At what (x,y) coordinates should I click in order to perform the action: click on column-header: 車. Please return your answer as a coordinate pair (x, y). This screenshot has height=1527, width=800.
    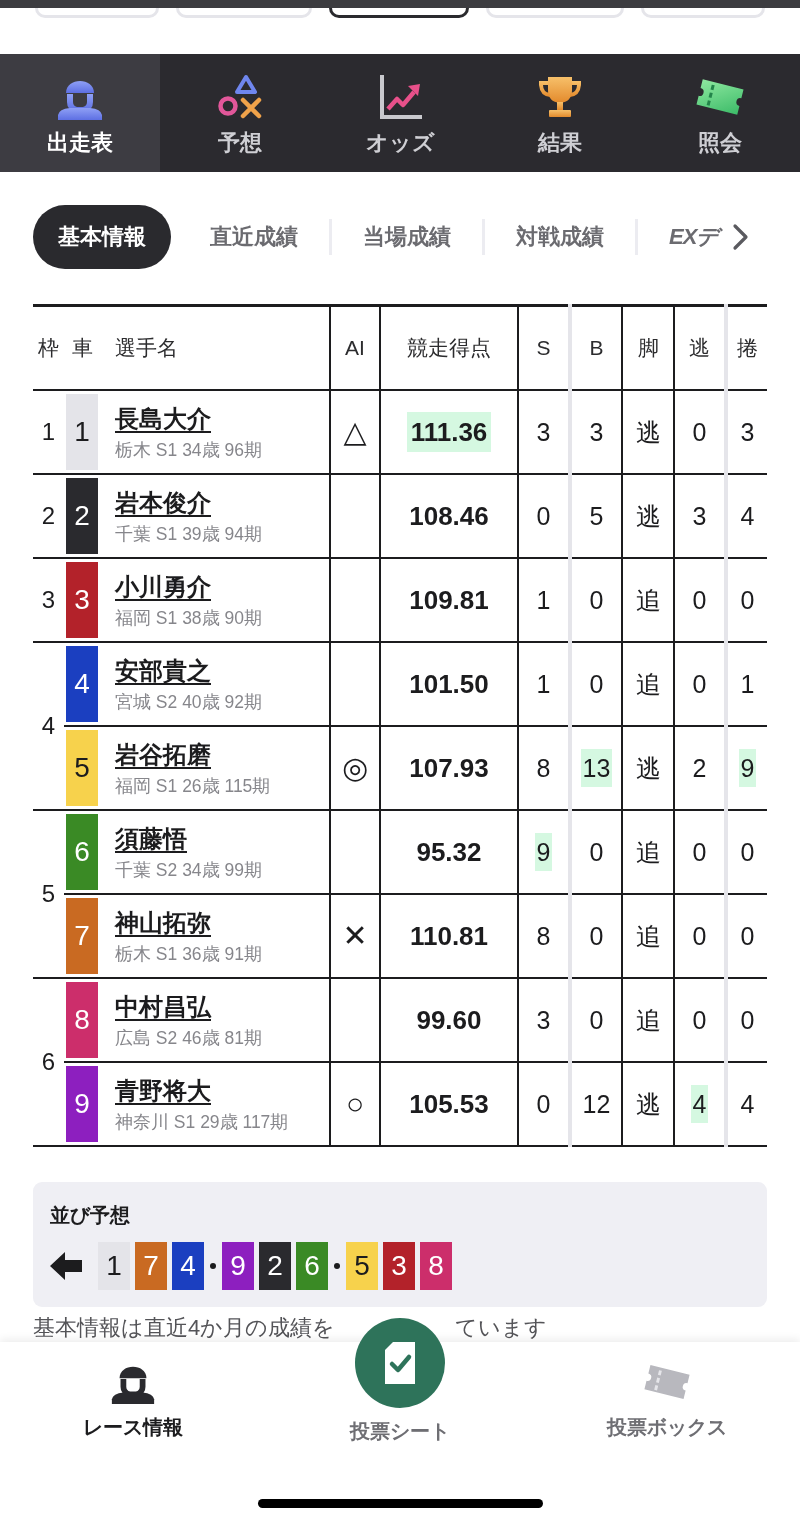
    Looking at the image, I should click on (82, 347).